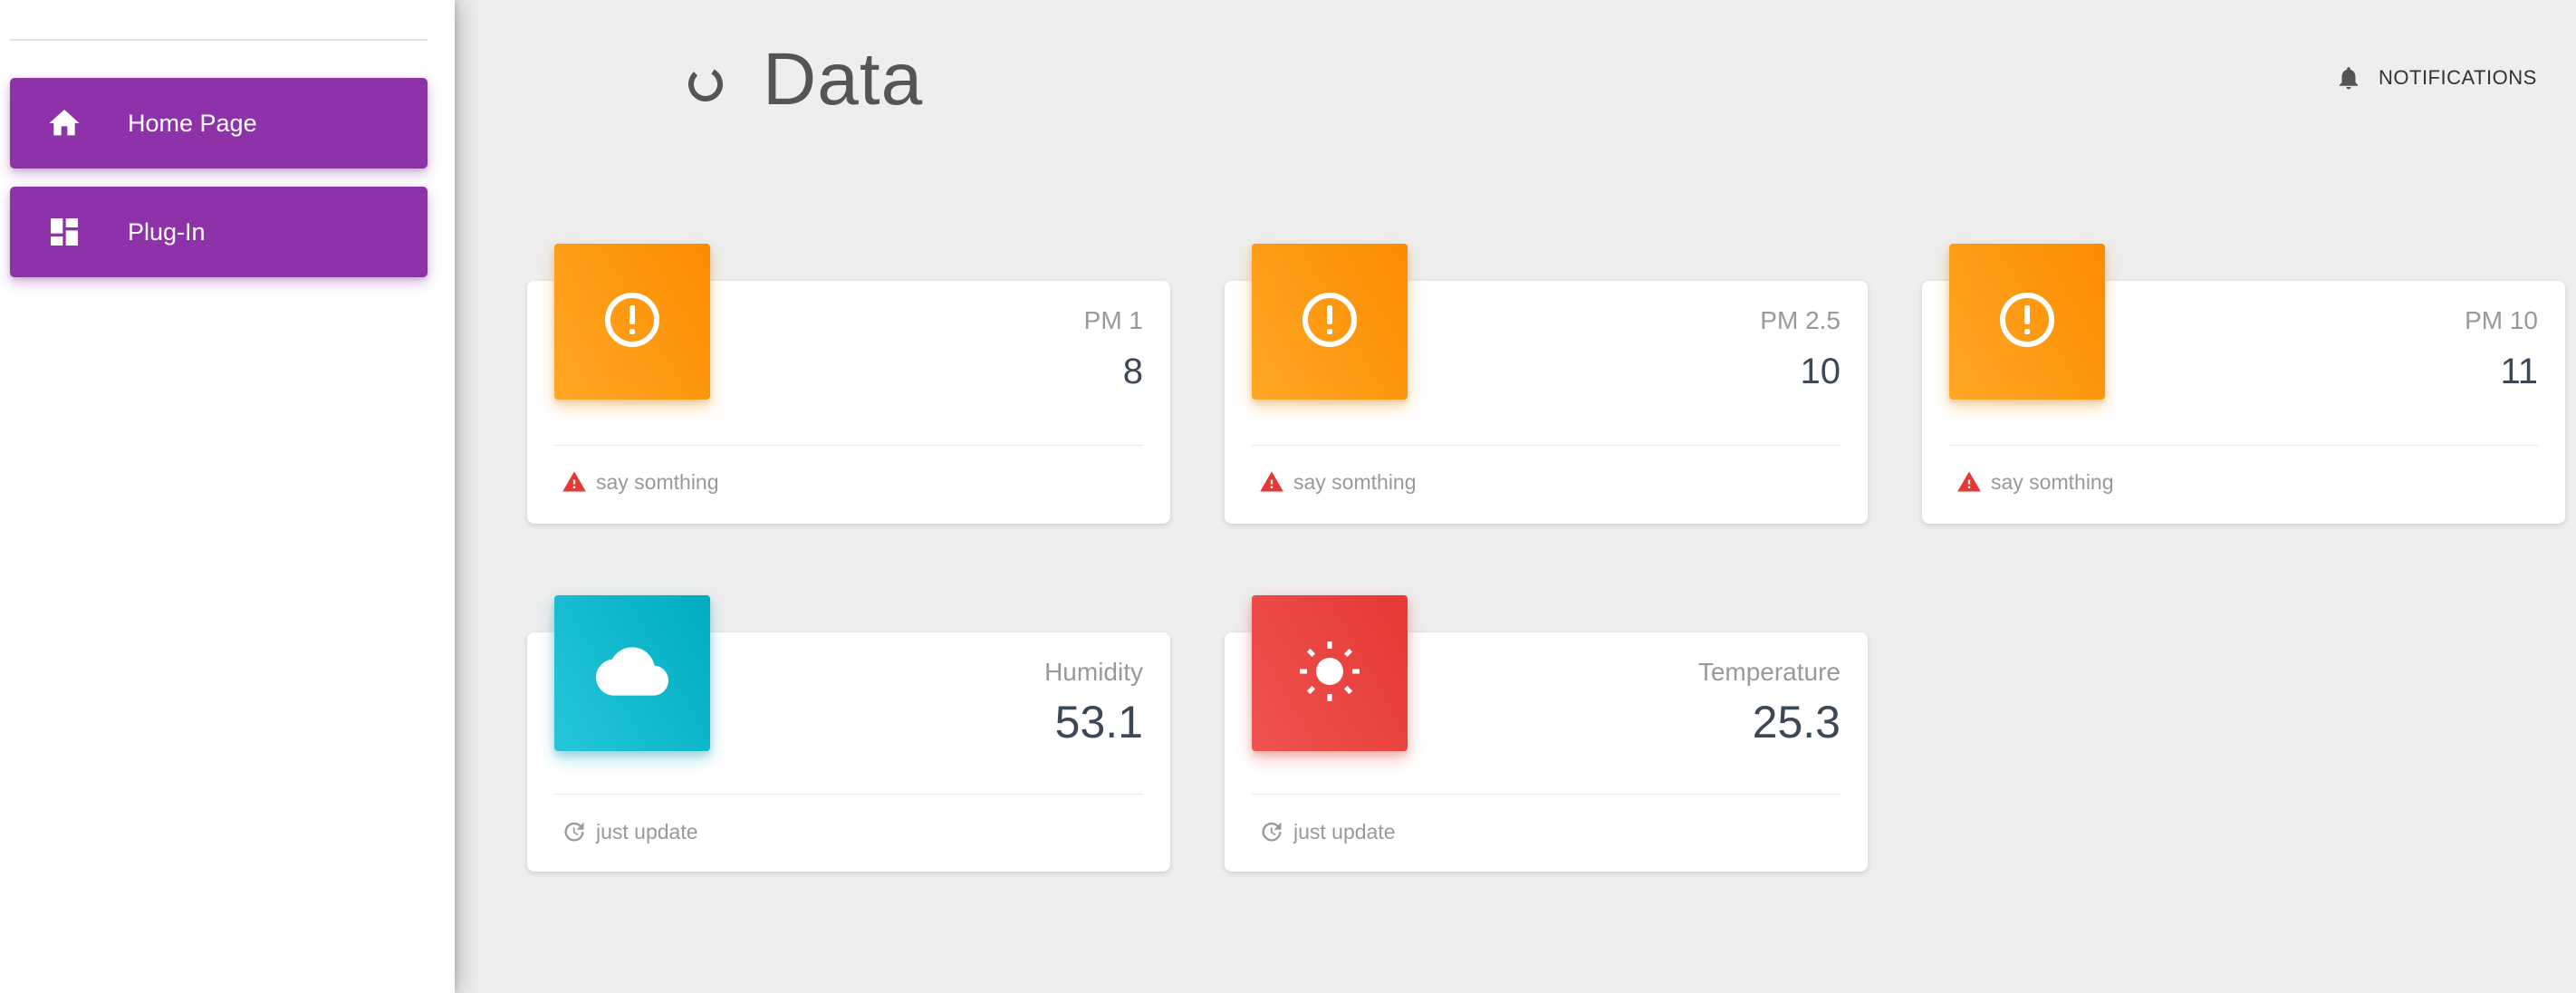  Describe the element at coordinates (1093, 672) in the screenshot. I see `card-category: Humidity` at that location.